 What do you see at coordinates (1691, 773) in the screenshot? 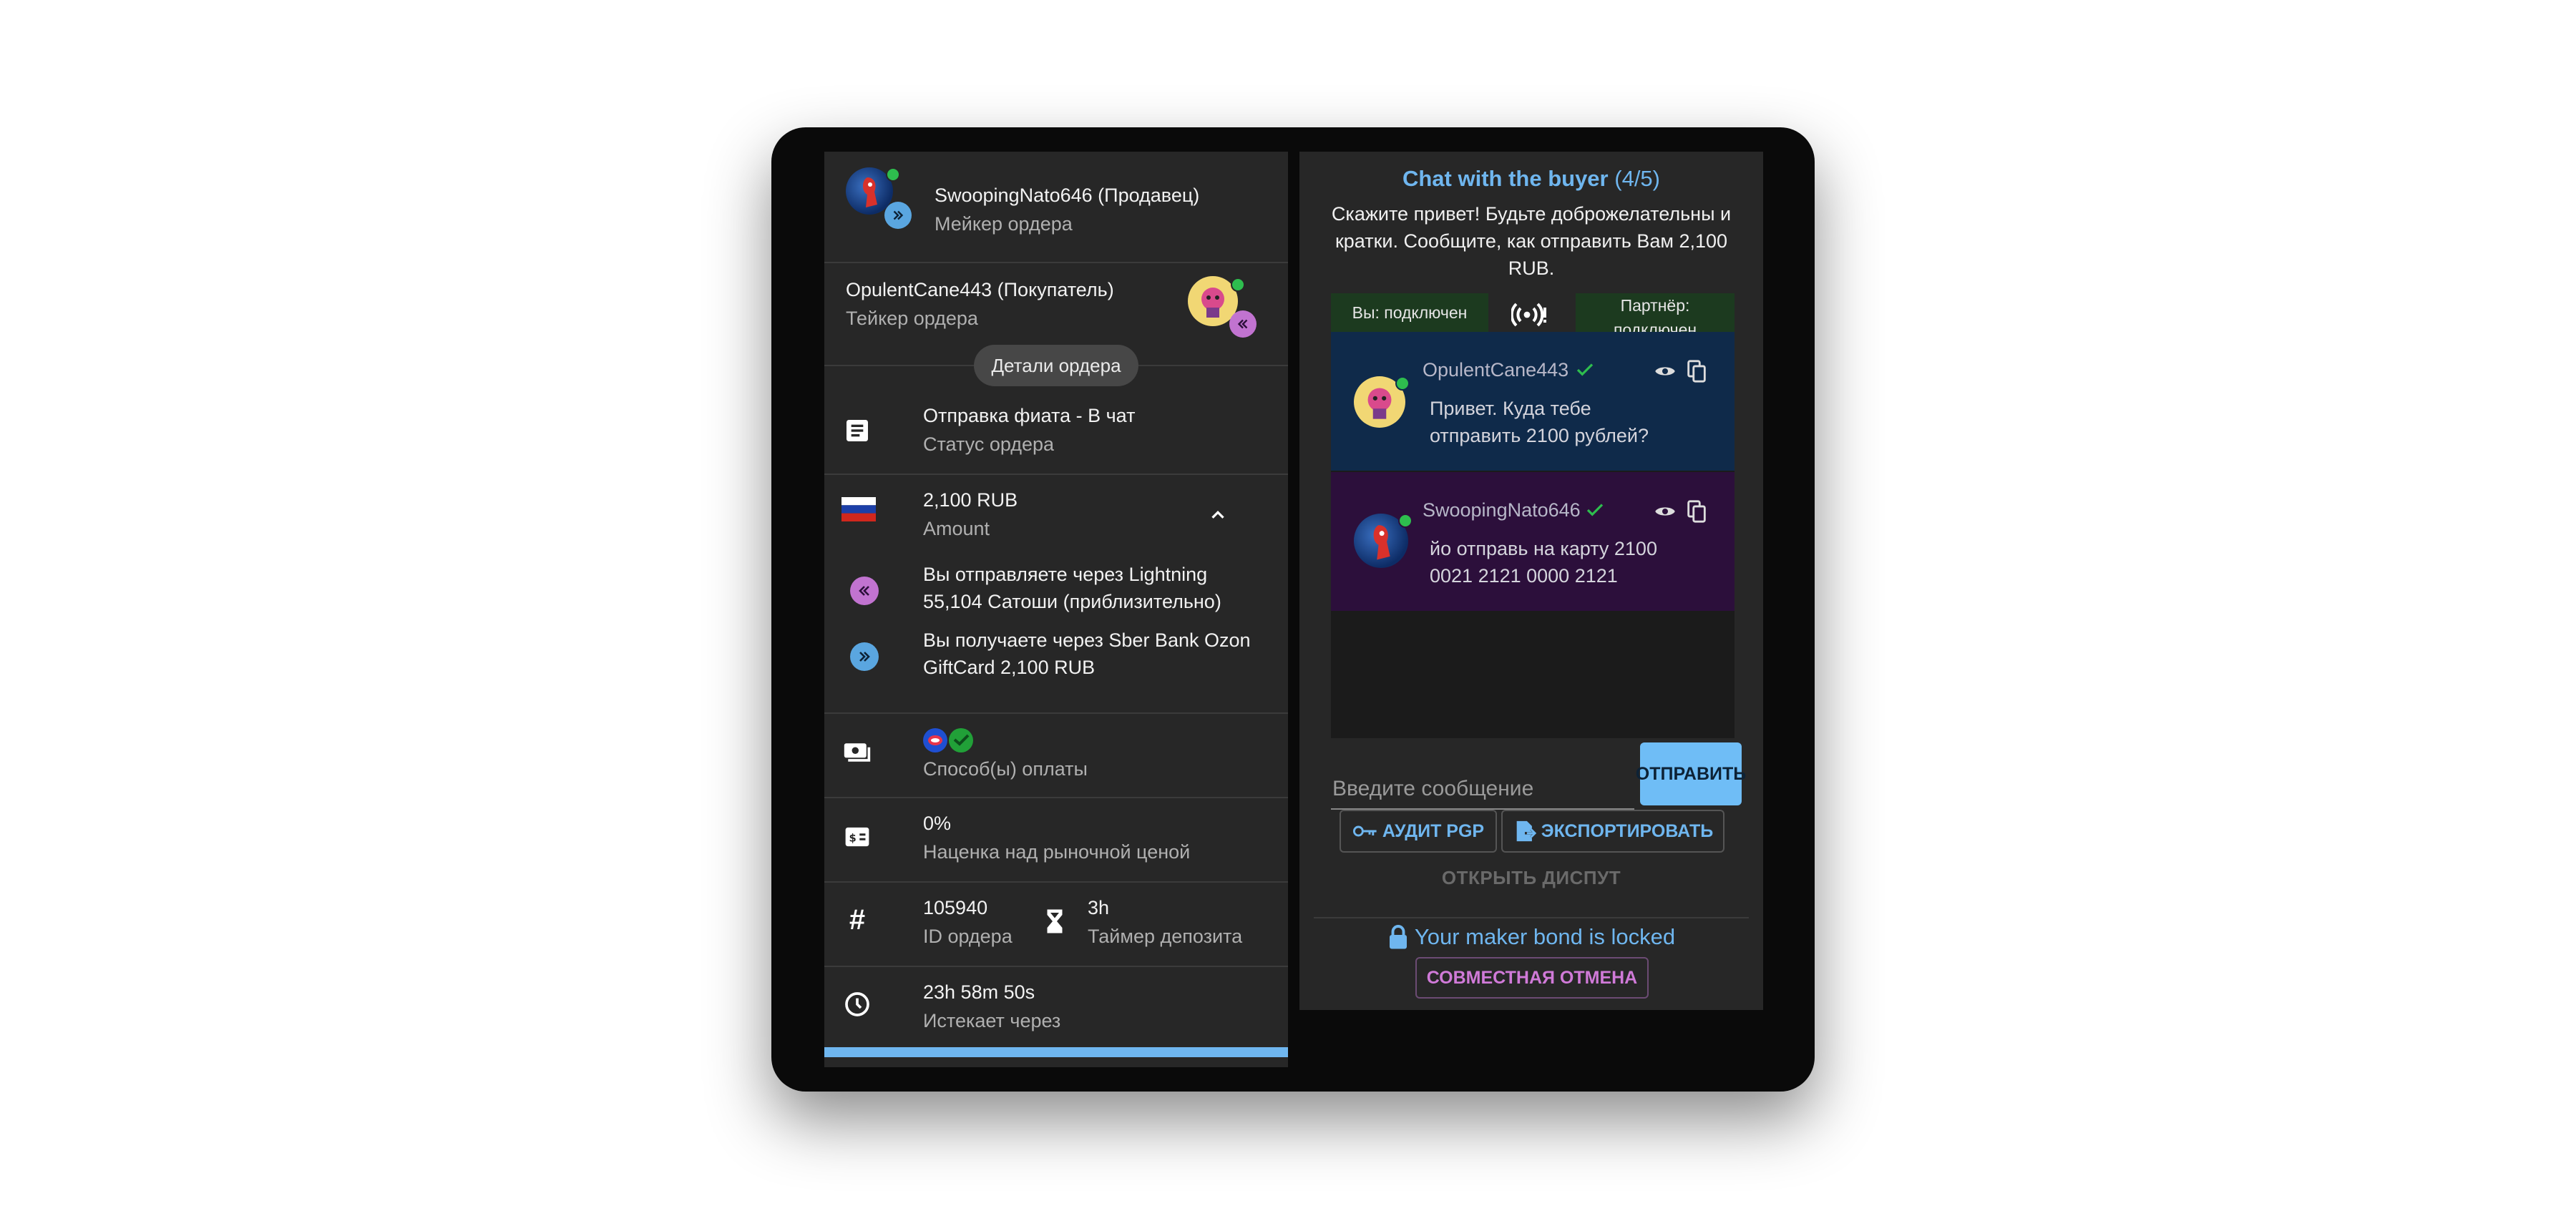
I see `send-button: ОТПРАВИТЬ` at bounding box center [1691, 773].